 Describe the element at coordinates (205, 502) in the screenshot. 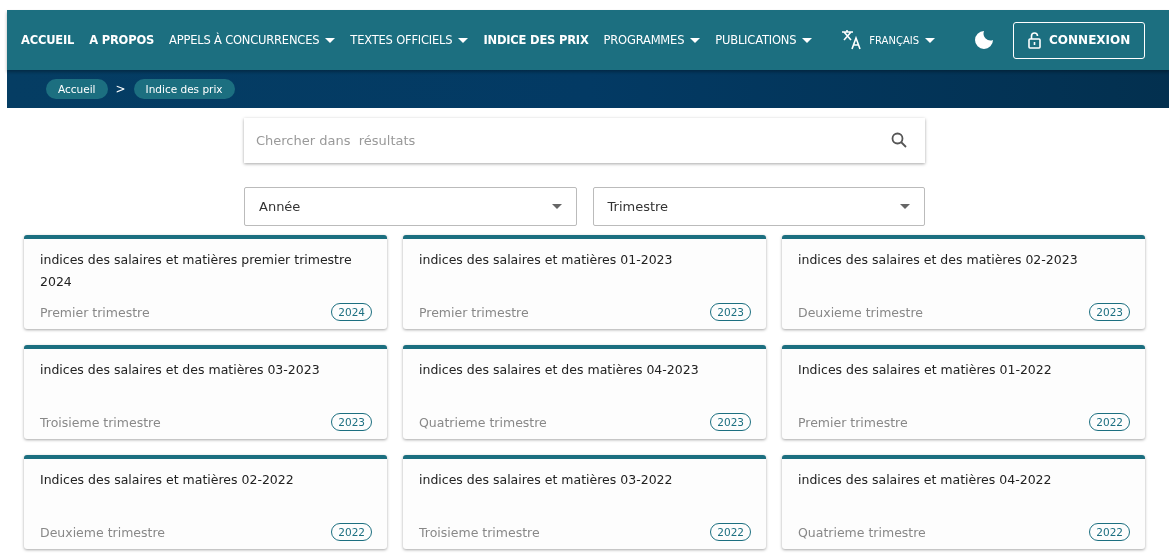

I see `index-card: Indices des salaires et matières 02-2022 Deuxieme trimestre 2022` at that location.